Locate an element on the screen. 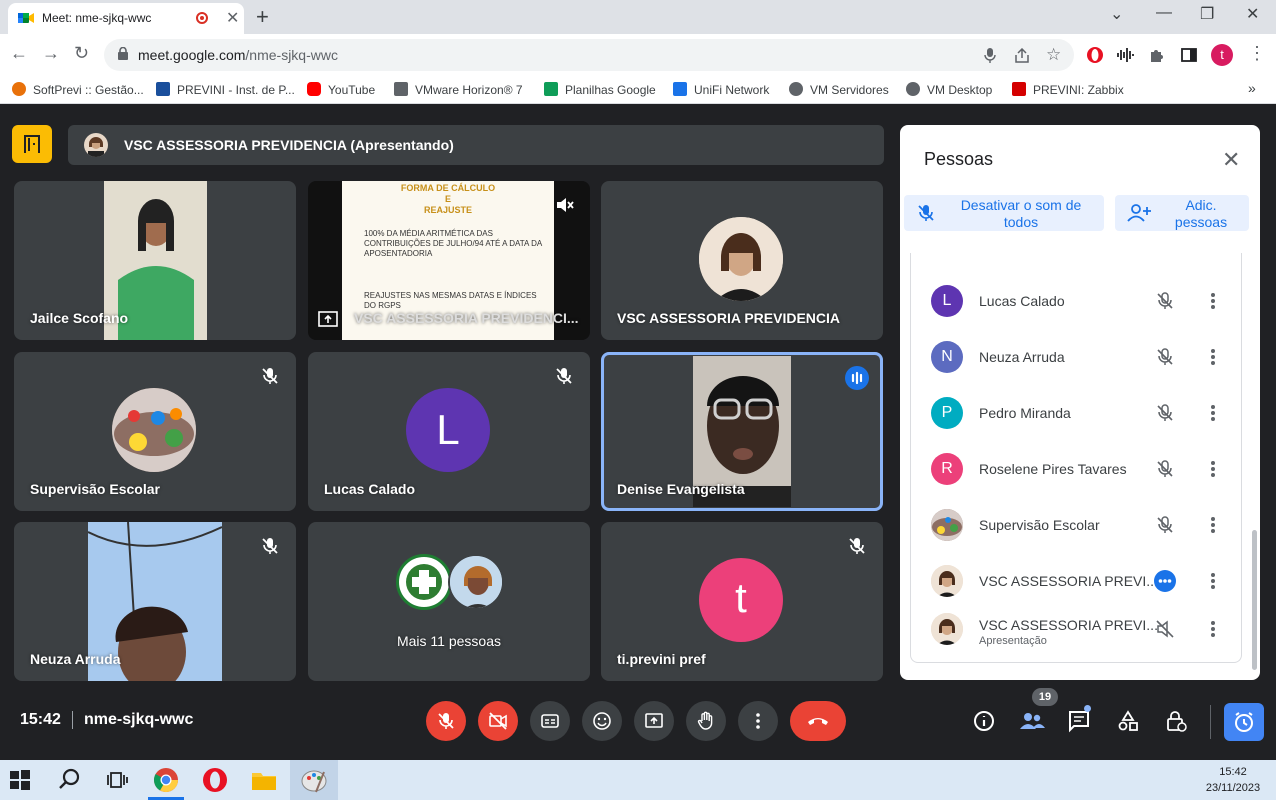 Image resolution: width=1276 pixels, height=800 pixels. task-view-icon is located at coordinates (118, 780).